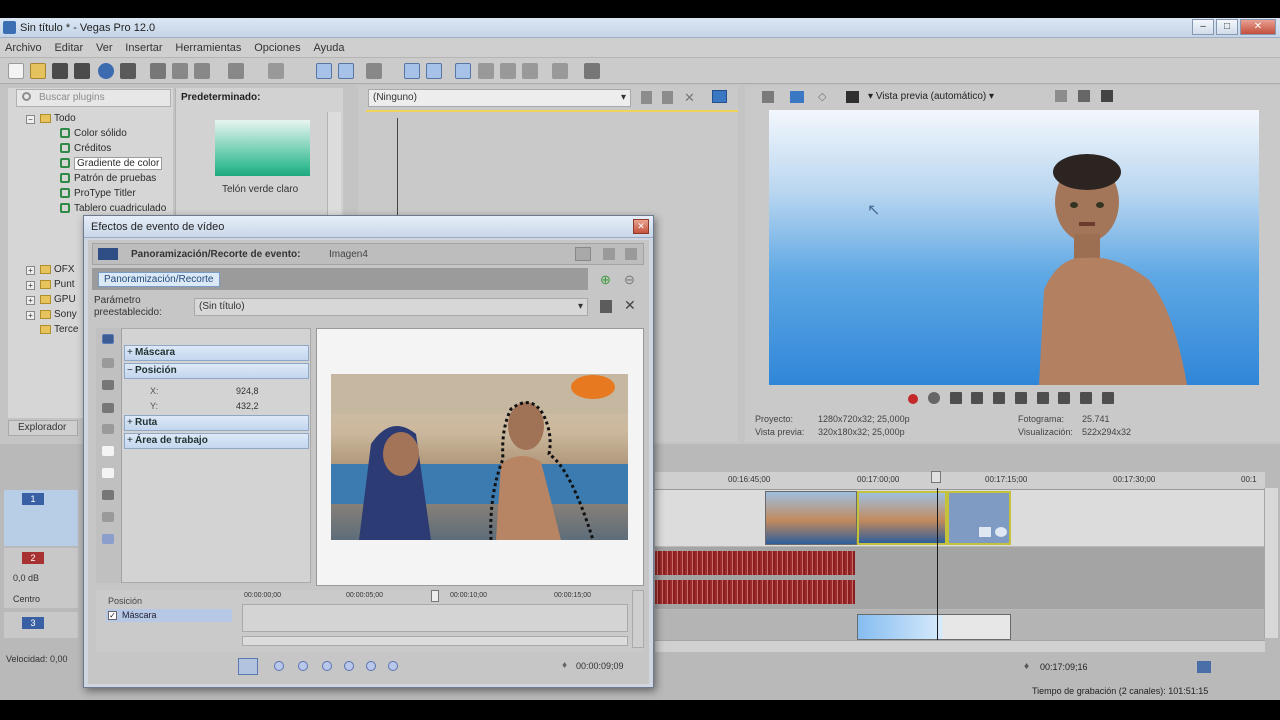 Image resolution: width=1280 pixels, height=720 pixels. What do you see at coordinates (104, 48) in the screenshot?
I see `menu-ver: Ver` at bounding box center [104, 48].